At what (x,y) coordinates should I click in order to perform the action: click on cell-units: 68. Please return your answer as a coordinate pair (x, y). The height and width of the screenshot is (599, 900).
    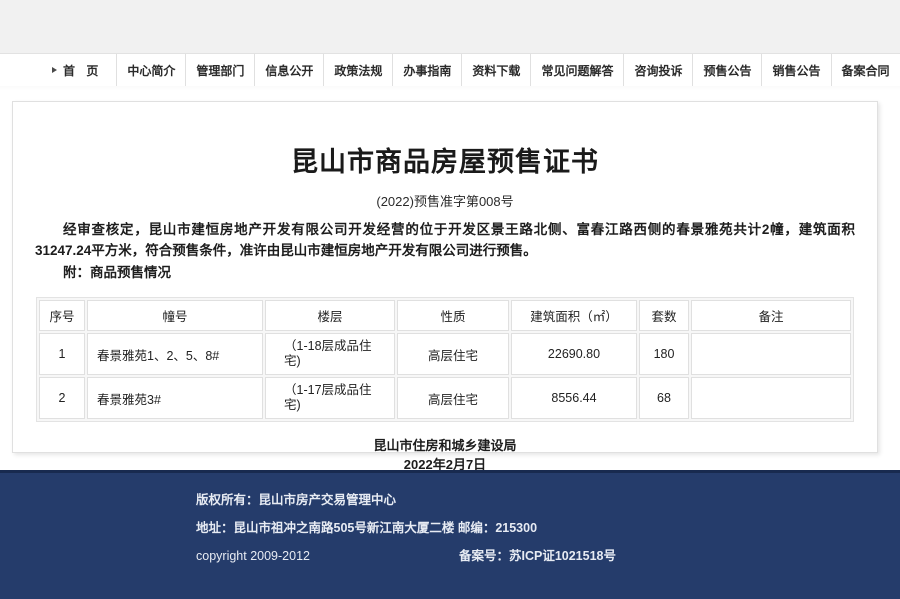
    Looking at the image, I should click on (664, 398).